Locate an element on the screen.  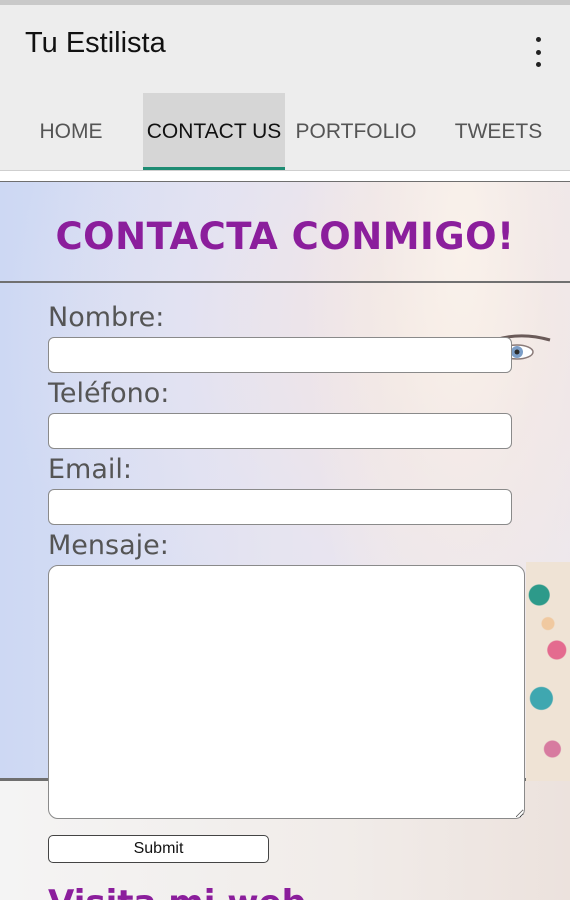
app-bar: Tu Estilista is located at coordinates (285, 49).